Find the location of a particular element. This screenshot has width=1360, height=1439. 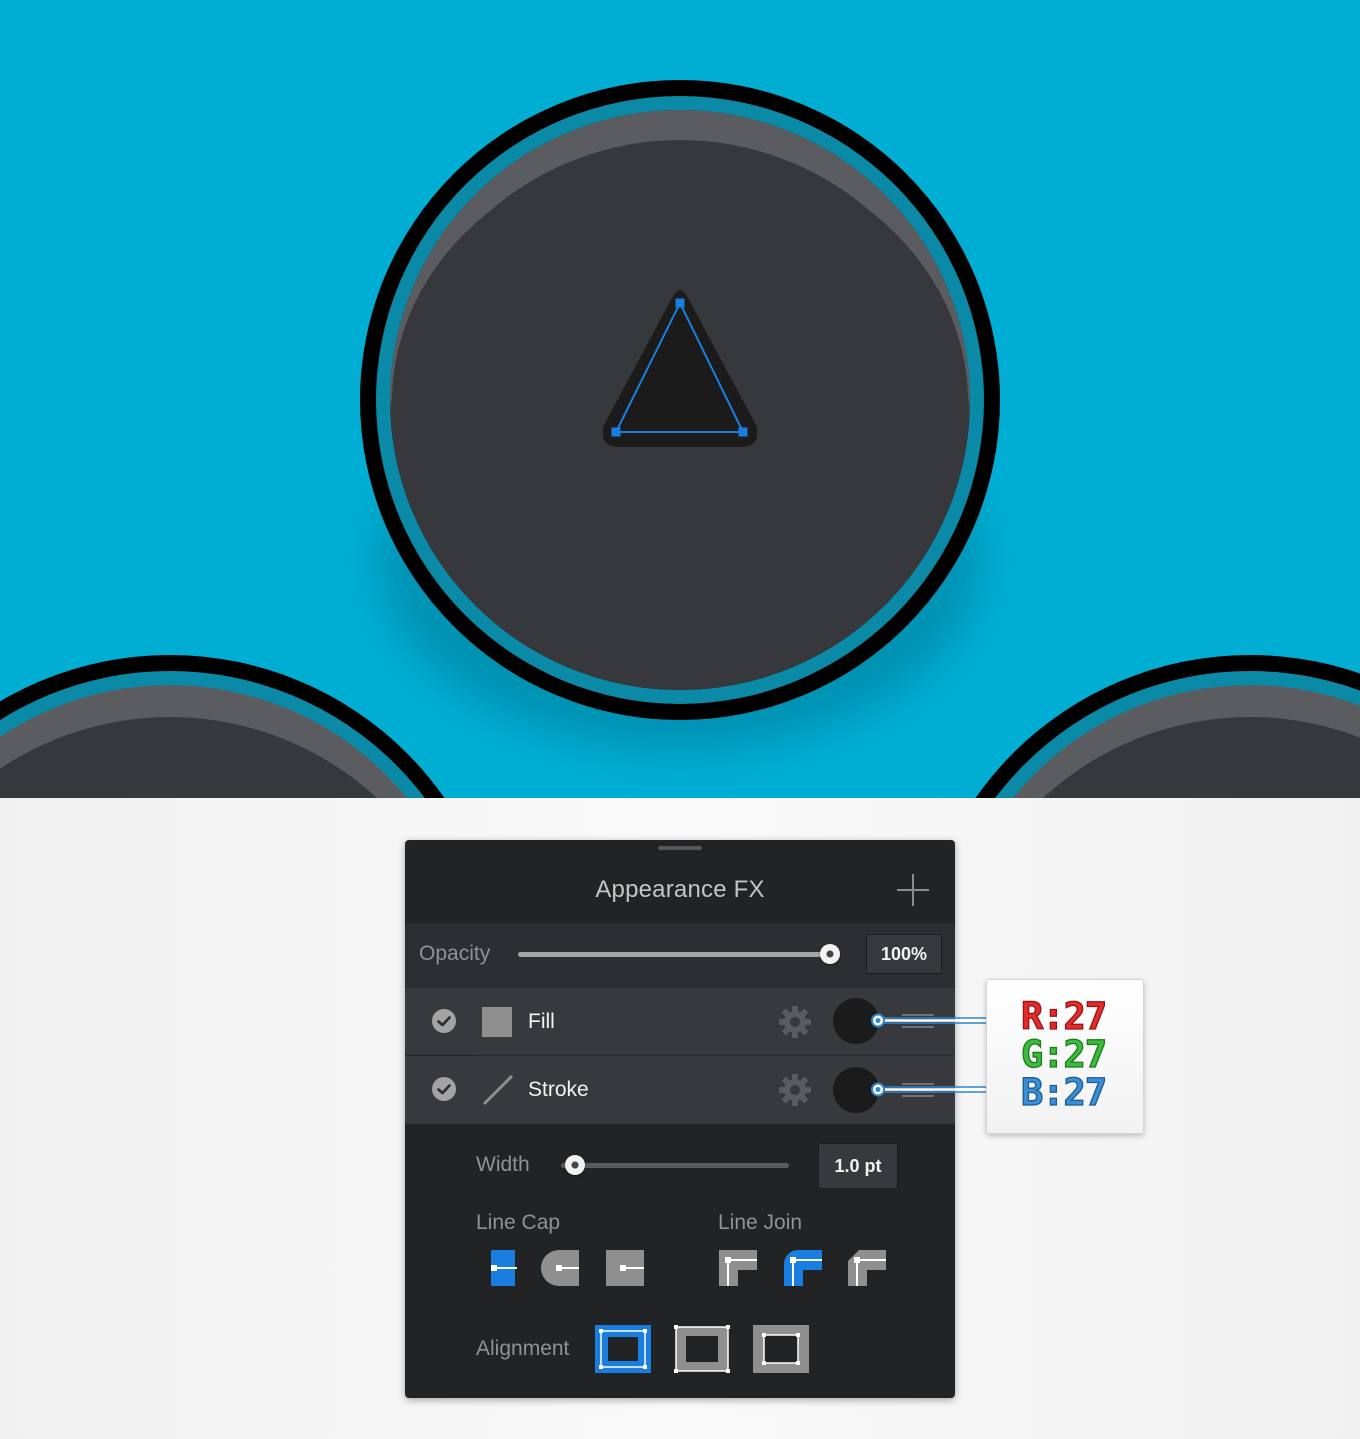

alignment-label: Alignment is located at coordinates (523, 1348).